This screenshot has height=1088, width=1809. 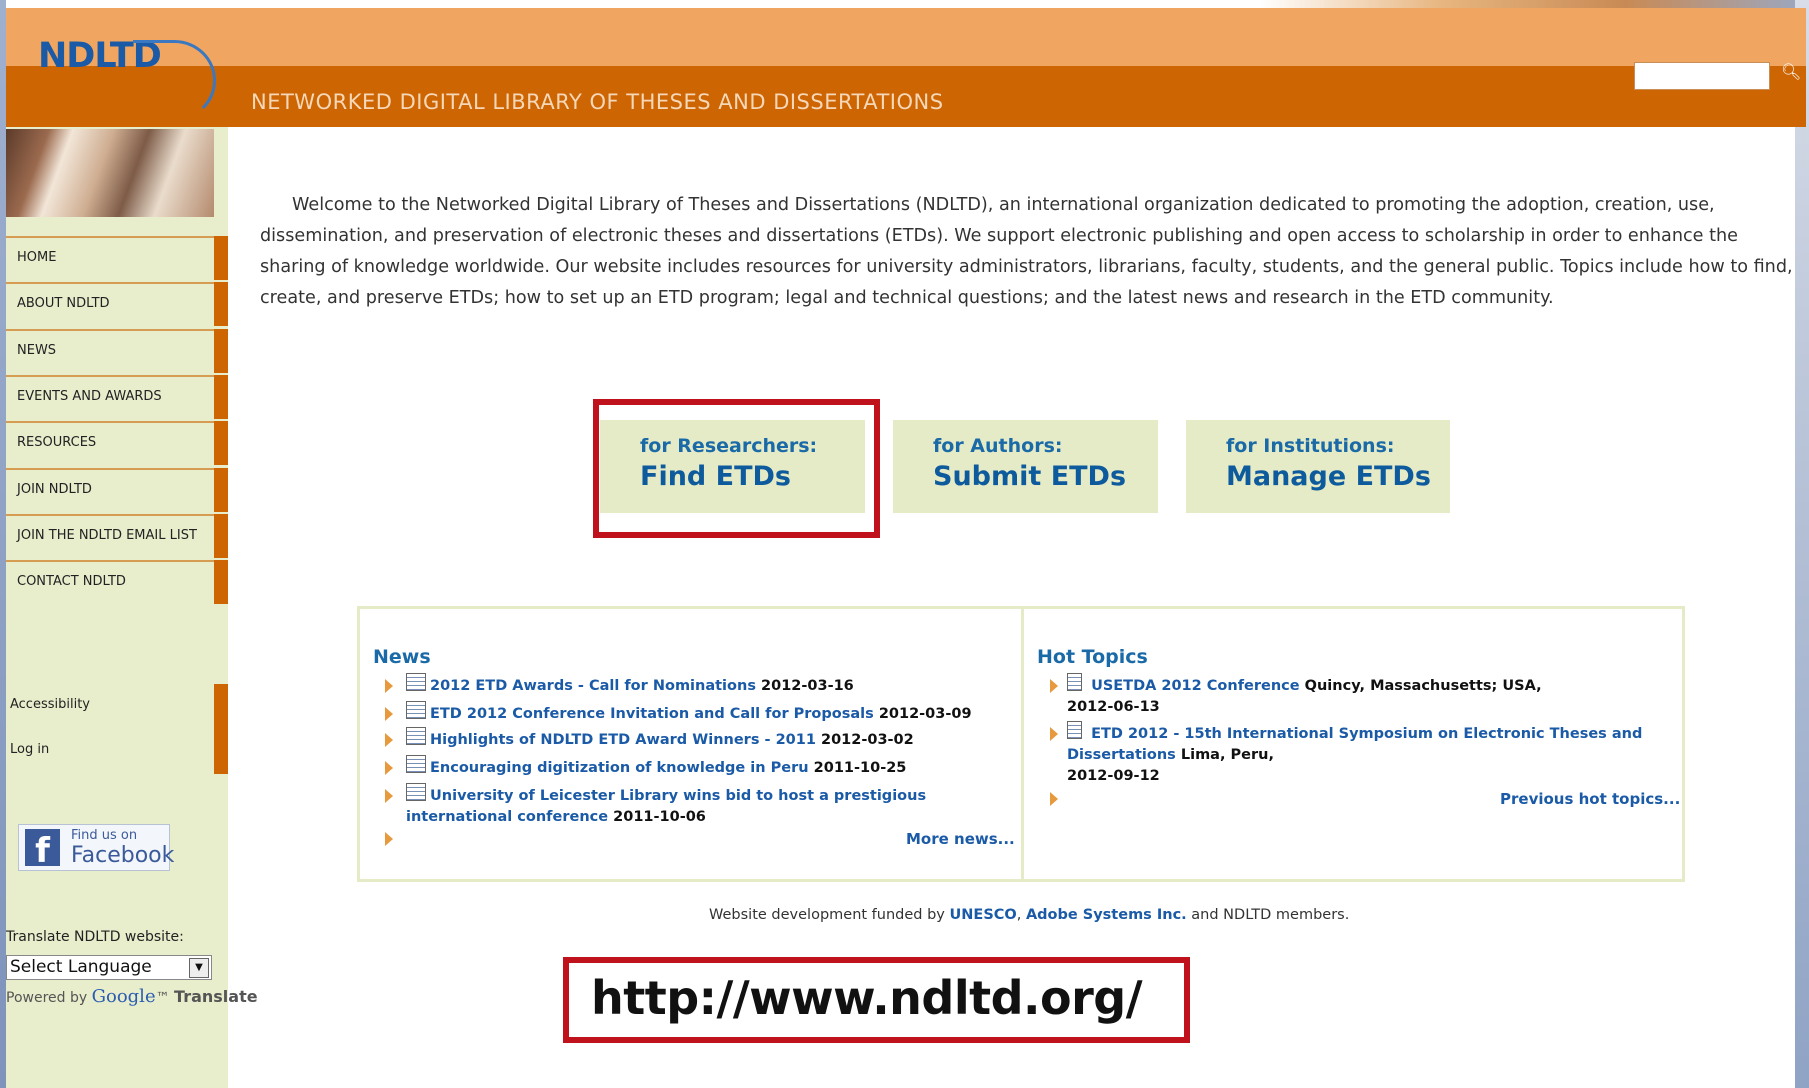 I want to click on hot-topic-date: 2012-06-13, so click(x=1113, y=707).